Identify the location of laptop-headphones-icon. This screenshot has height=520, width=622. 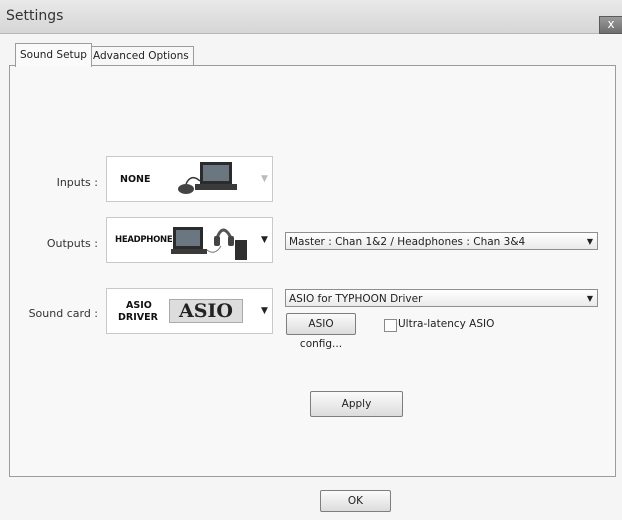
(209, 243).